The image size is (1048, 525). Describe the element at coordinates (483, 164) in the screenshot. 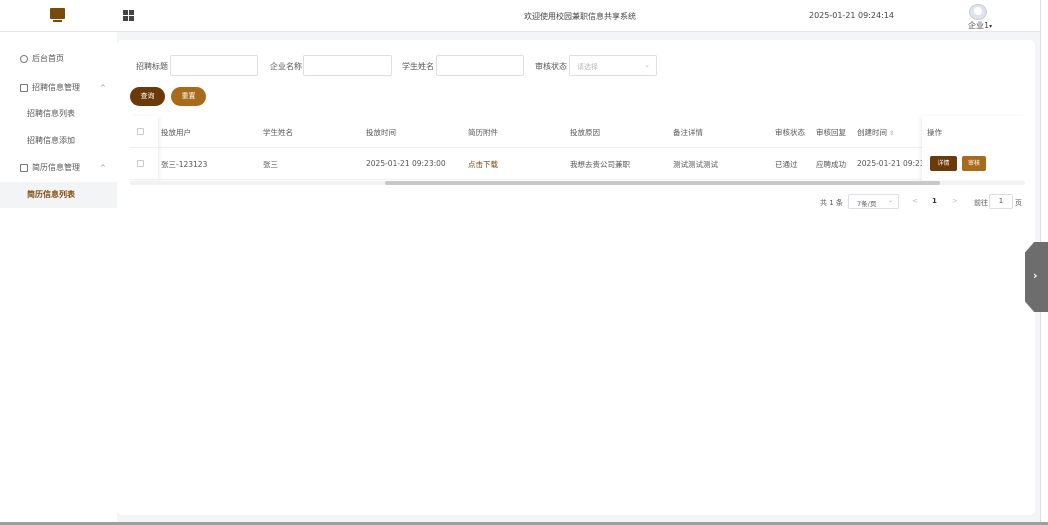

I see `download-link: 点击下载` at that location.